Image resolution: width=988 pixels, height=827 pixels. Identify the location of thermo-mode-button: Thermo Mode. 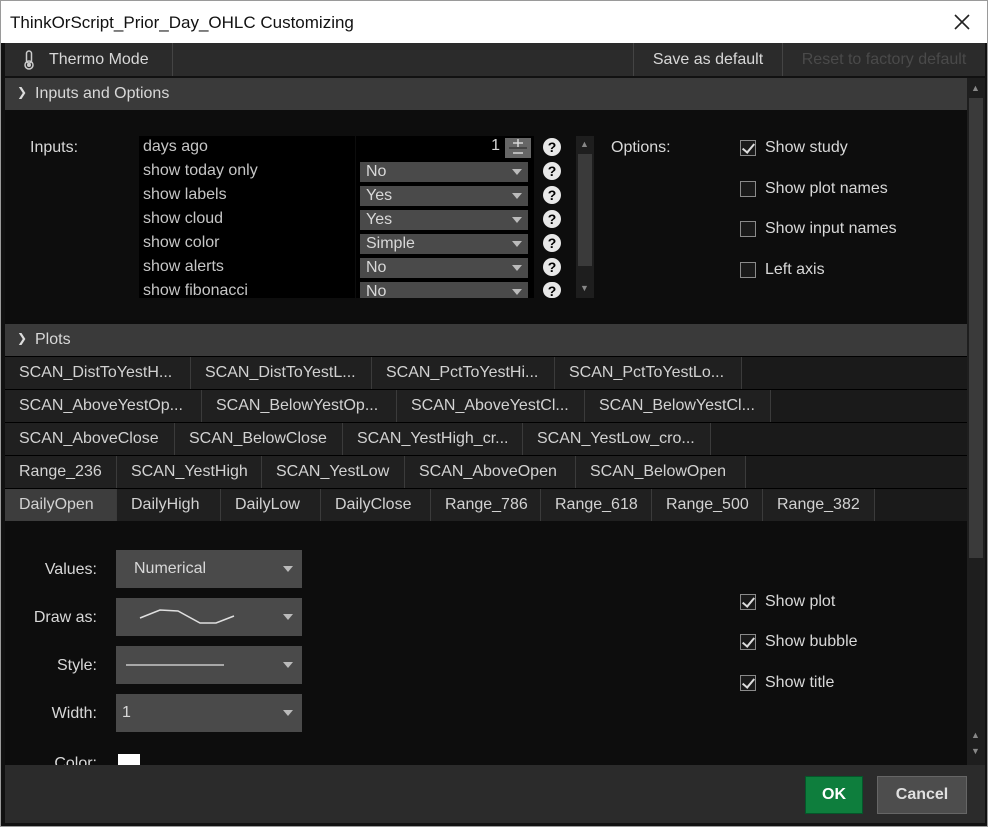
(89, 59).